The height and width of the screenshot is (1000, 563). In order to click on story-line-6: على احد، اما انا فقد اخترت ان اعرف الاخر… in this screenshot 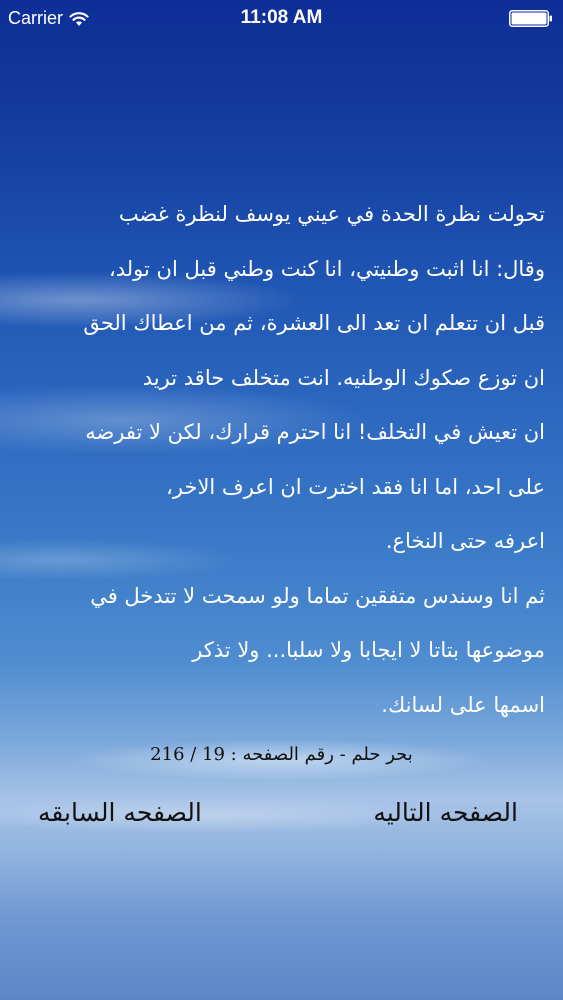, I will do `click(355, 486)`.